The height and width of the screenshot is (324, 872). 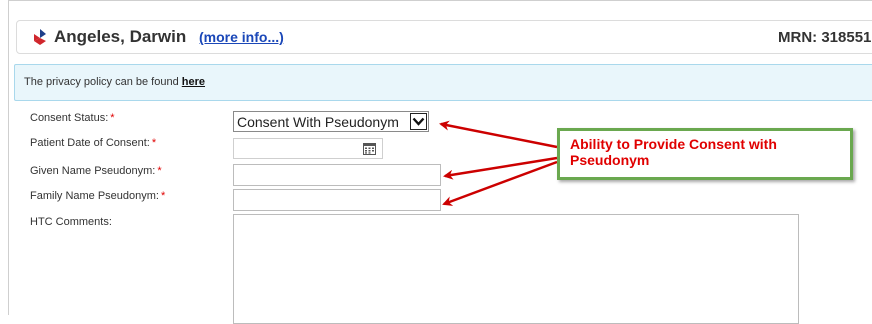 I want to click on mrn-label: MRN: 318551, so click(x=825, y=37).